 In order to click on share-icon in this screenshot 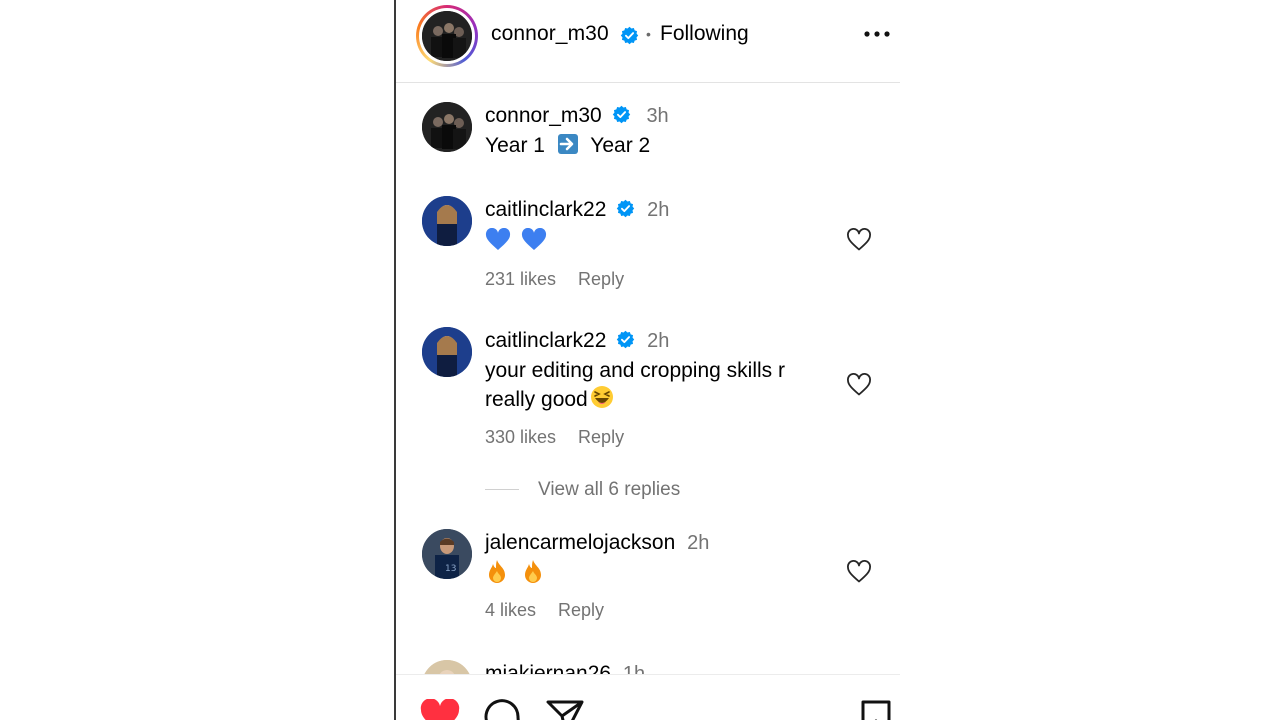, I will do `click(565, 709)`.